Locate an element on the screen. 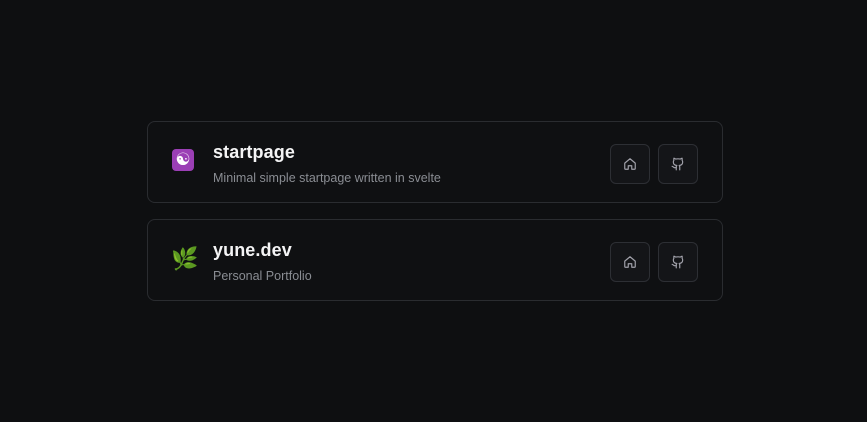 This screenshot has width=867, height=422. project-card-yune-dev: 🌿 yune.dev Personal Portfolio is located at coordinates (435, 260).